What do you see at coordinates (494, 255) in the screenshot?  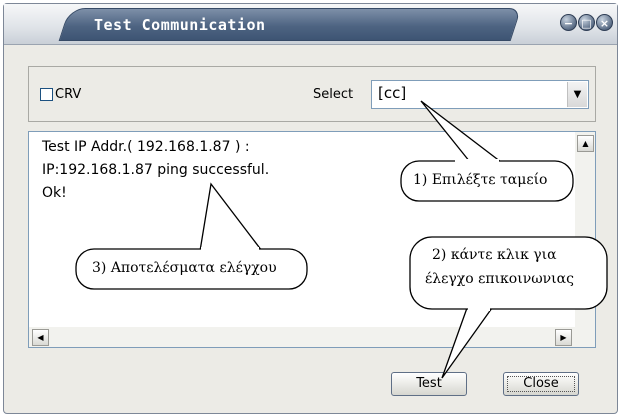 I see `click-callout-text-line1: 2) κάντε κλικ για` at bounding box center [494, 255].